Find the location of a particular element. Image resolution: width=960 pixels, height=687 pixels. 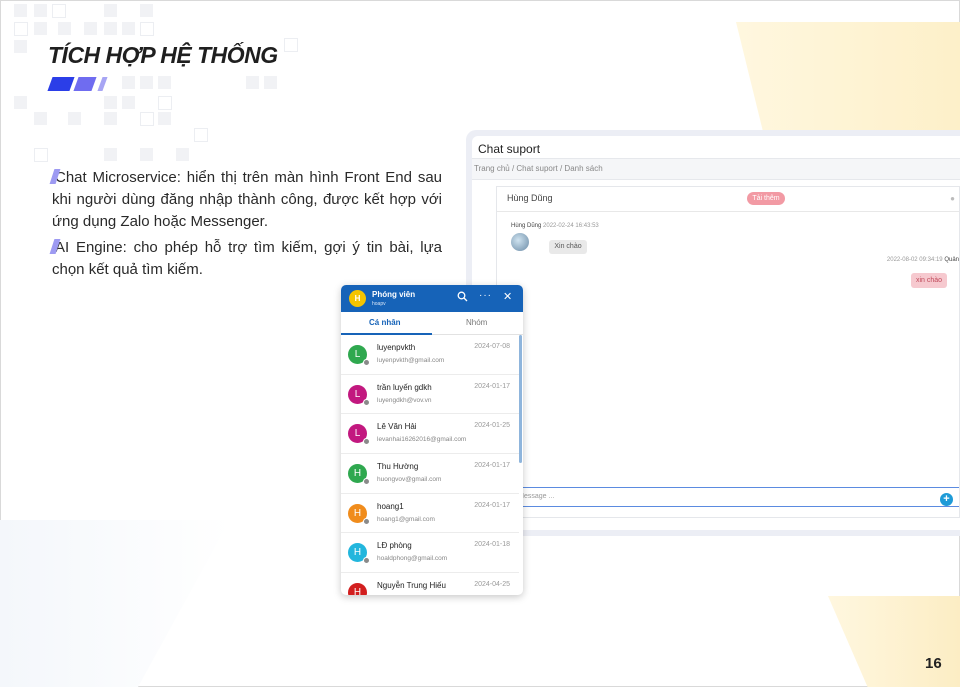

outgoing-message: xin chào is located at coordinates (929, 280).